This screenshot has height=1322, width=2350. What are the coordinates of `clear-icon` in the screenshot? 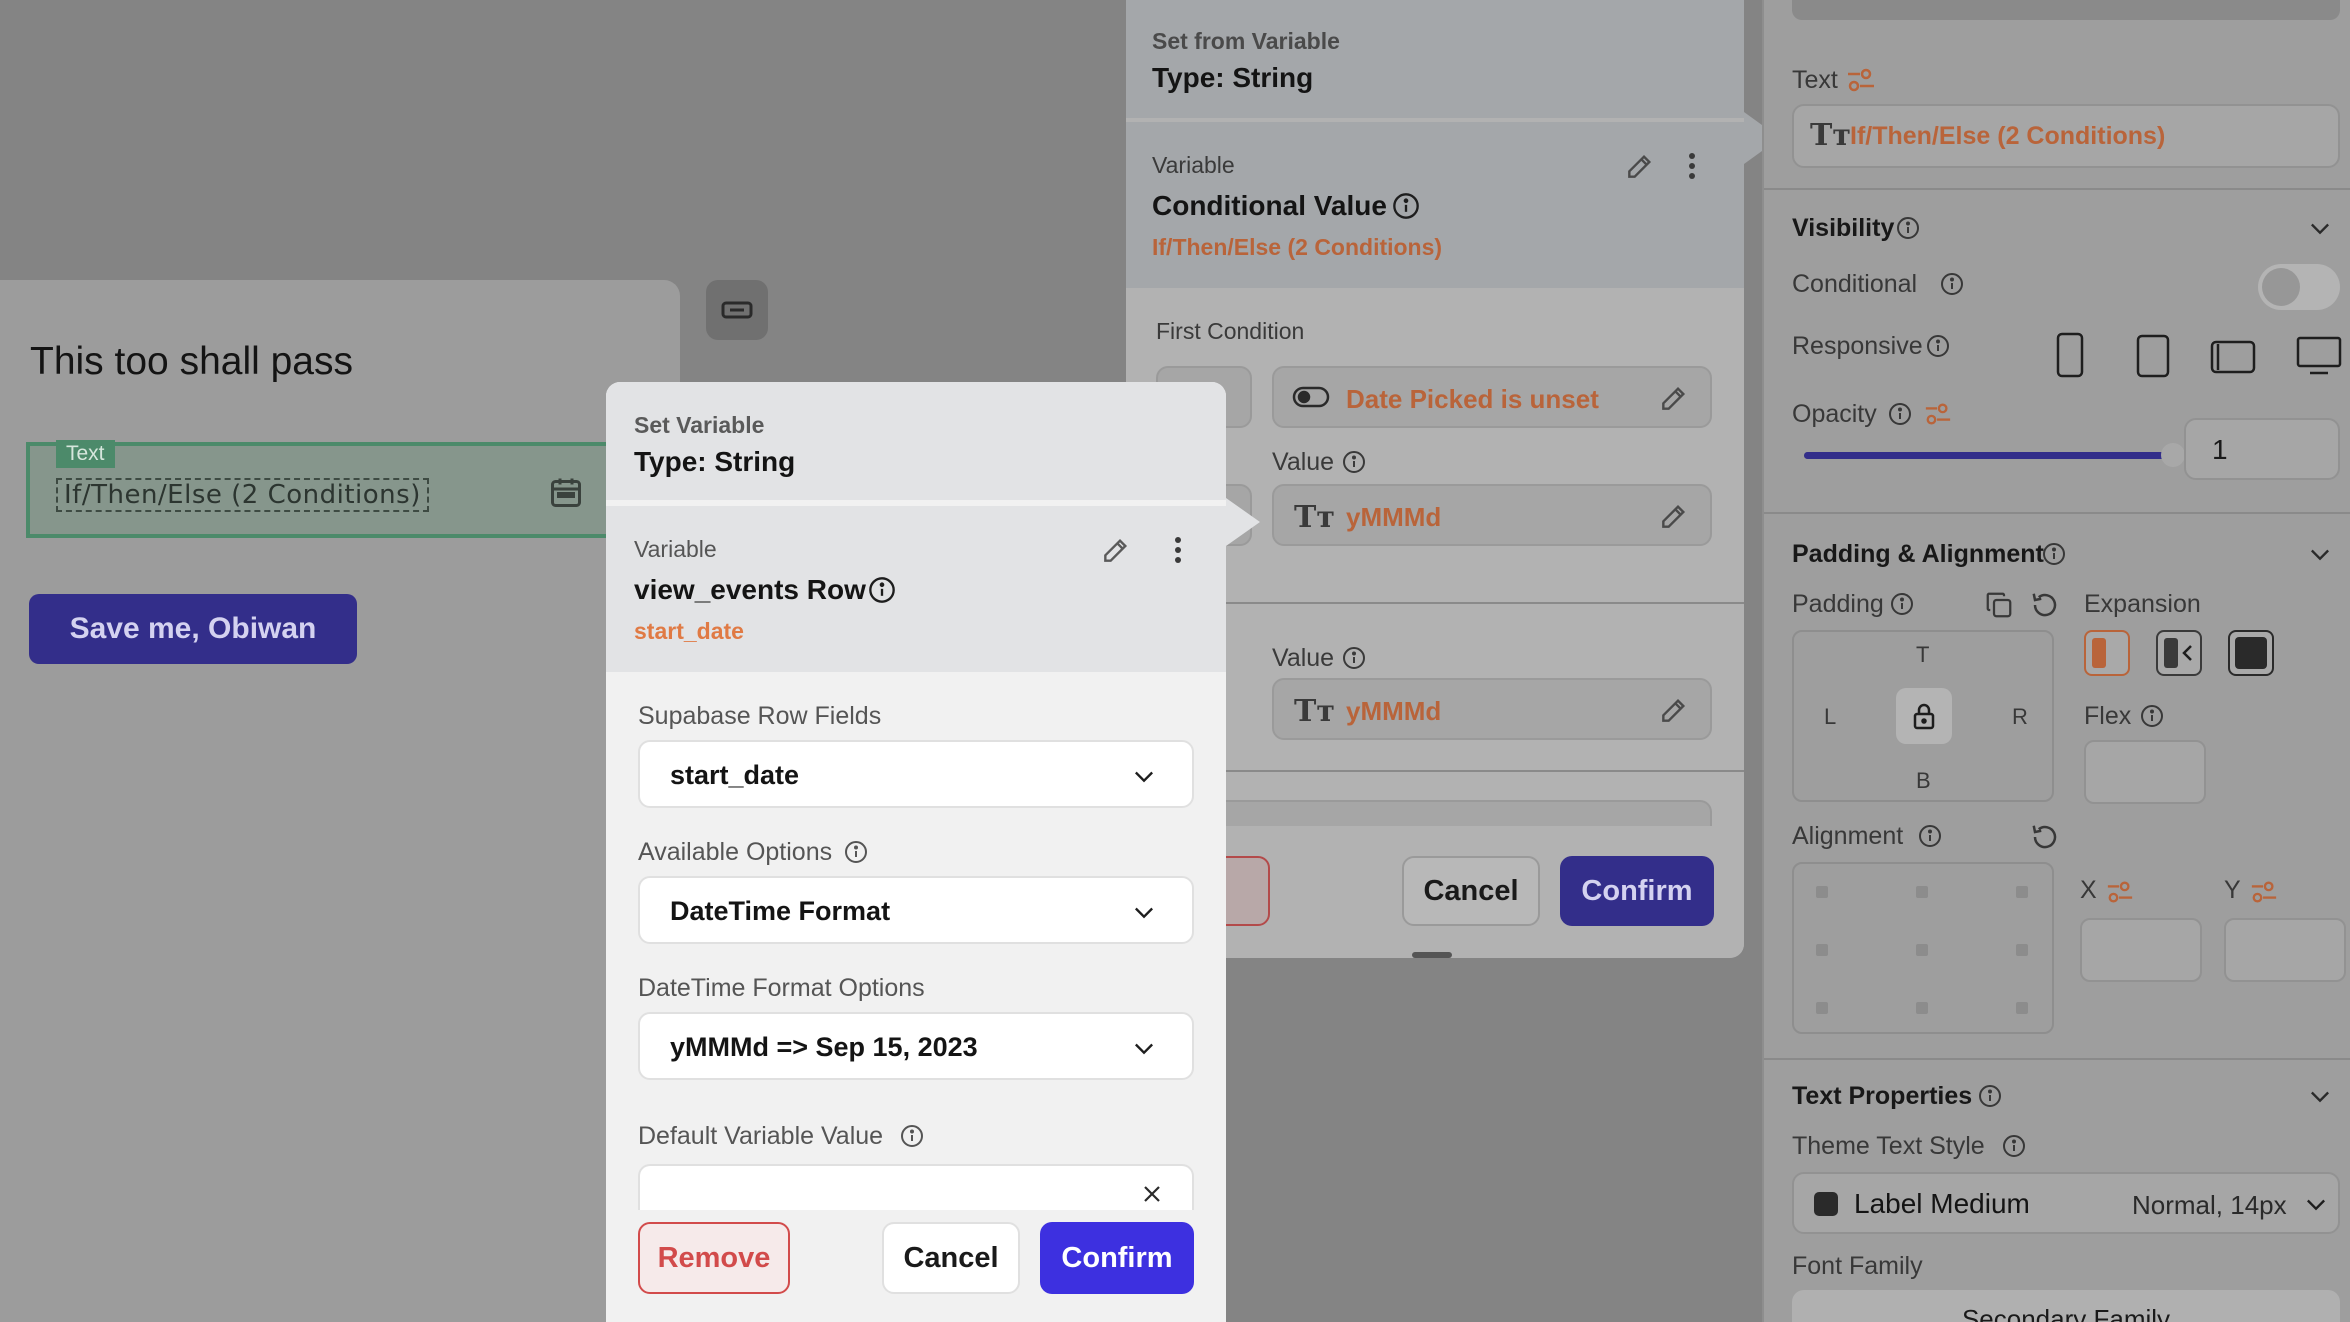 It's located at (1152, 1194).